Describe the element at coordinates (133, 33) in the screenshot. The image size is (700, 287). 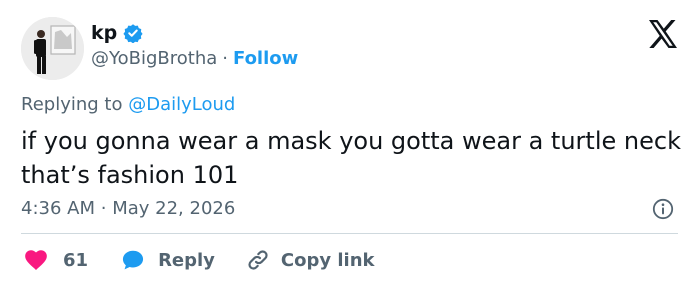
I see `verified-badge-icon` at that location.